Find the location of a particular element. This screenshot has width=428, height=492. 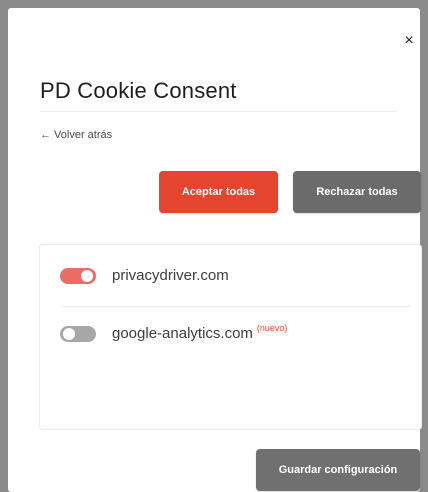

save-settings-button: Guardar configuración is located at coordinates (338, 470).